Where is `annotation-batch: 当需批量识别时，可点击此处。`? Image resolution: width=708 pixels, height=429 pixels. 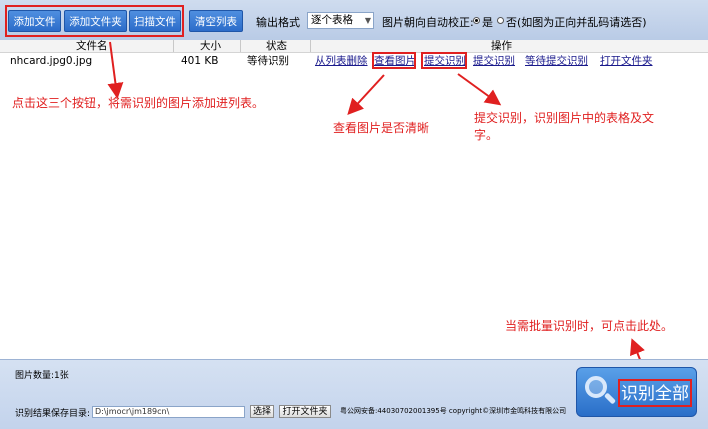 annotation-batch: 当需批量识别时，可点击此处。 is located at coordinates (589, 326).